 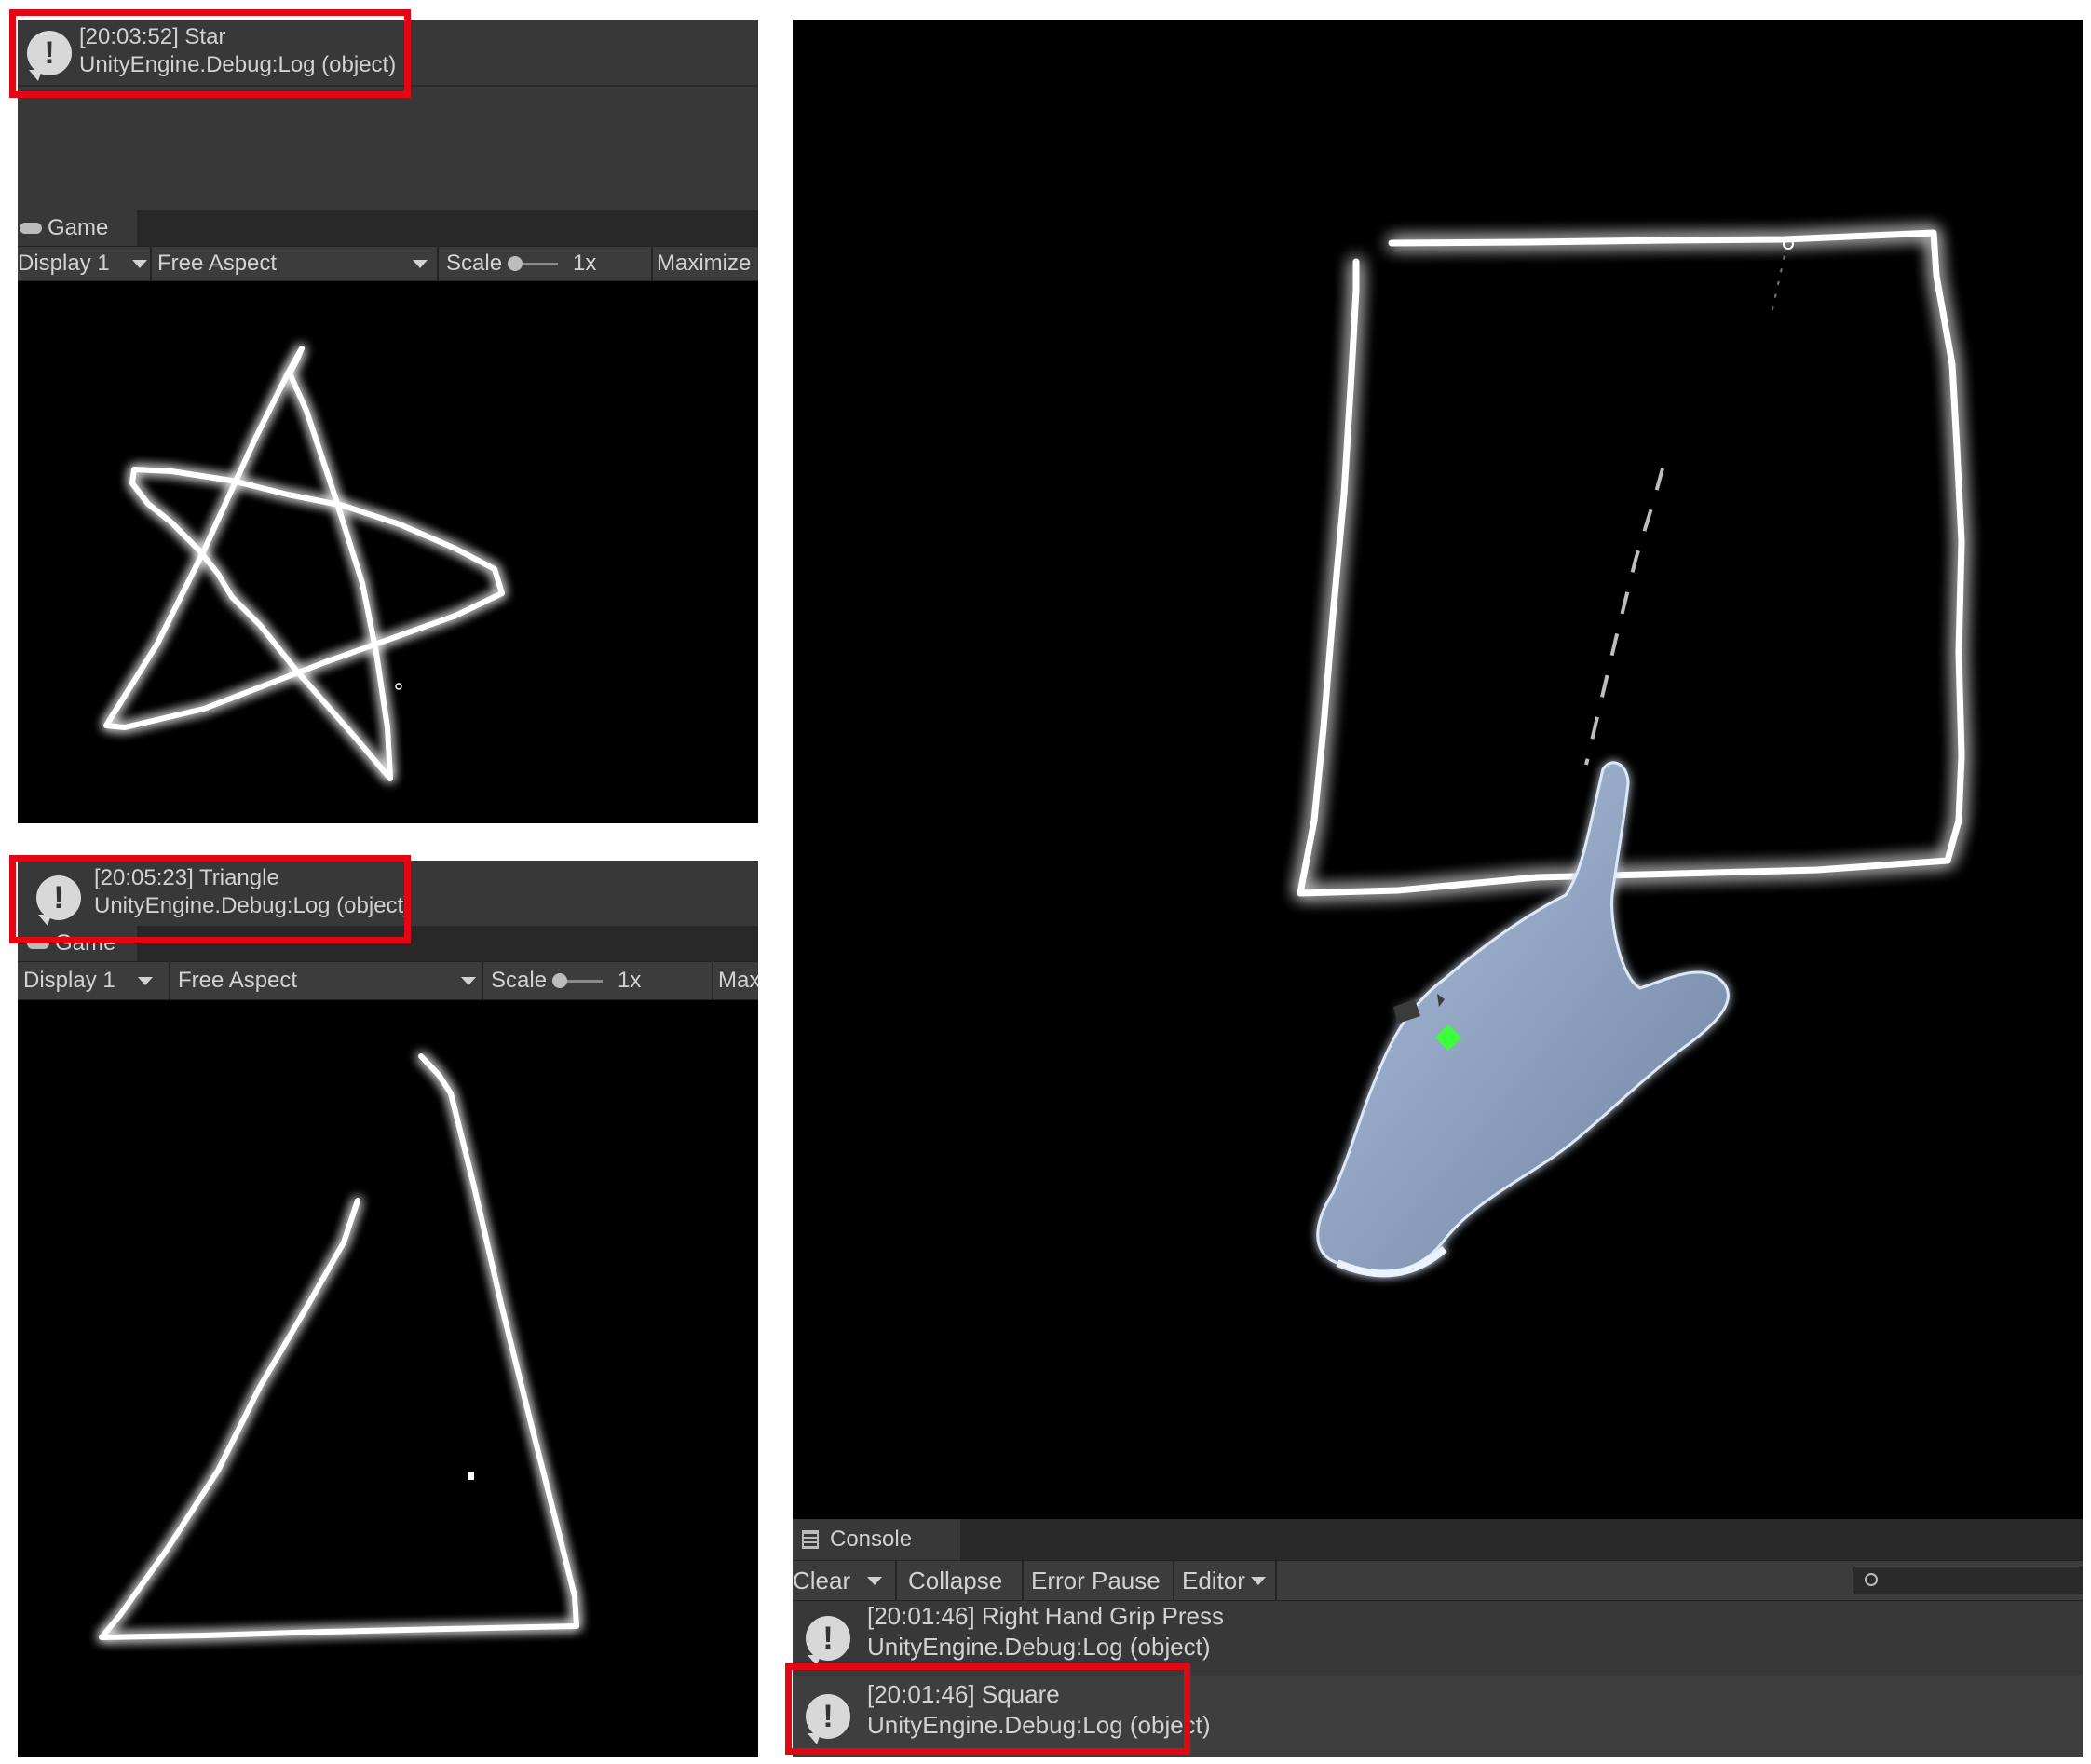 I want to click on tab-game: Game, so click(x=78, y=228).